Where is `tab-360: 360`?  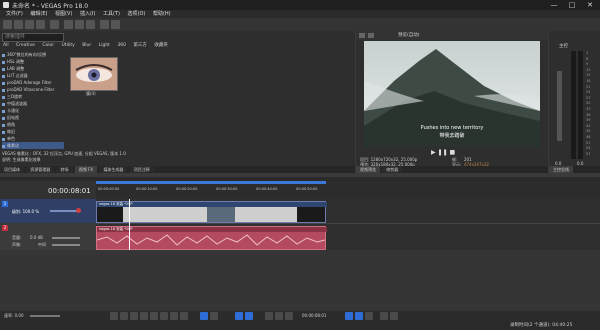 tab-360: 360 is located at coordinates (121, 45).